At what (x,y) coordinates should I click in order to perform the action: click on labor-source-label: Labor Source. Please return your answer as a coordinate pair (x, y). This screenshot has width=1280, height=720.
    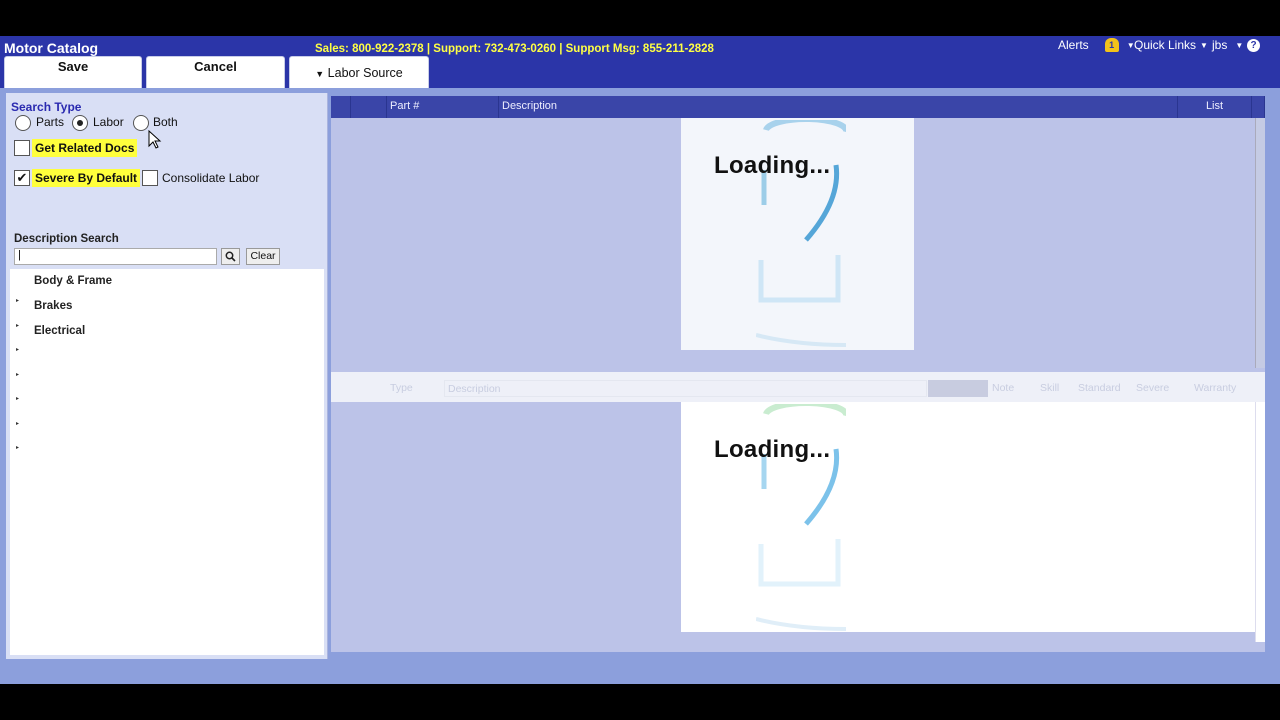
    Looking at the image, I should click on (365, 73).